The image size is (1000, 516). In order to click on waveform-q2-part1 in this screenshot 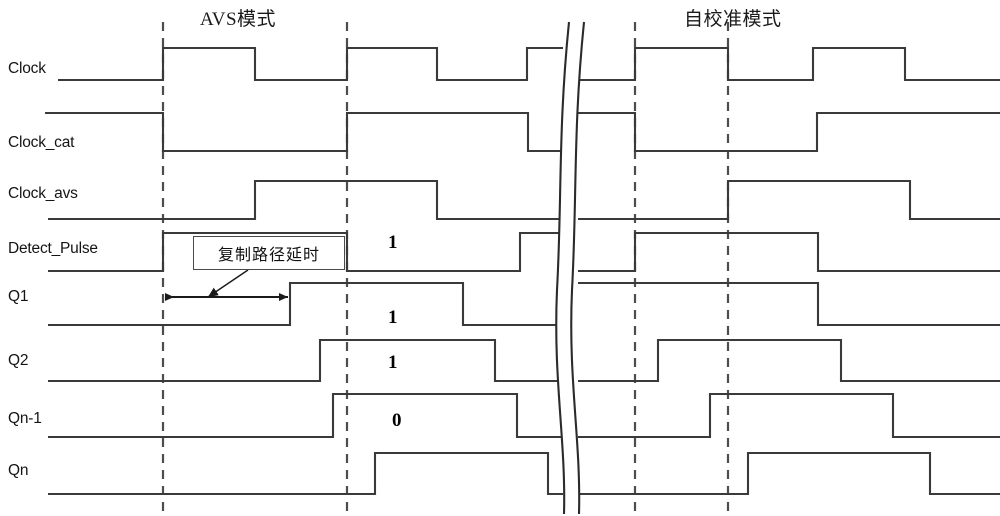, I will do `click(789, 360)`.